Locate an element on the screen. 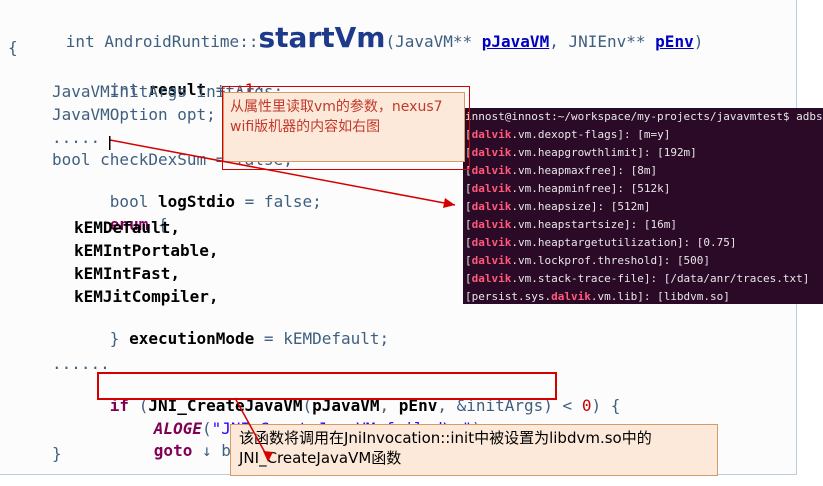 This screenshot has height=486, width=823. terminal-line: [dalvik.vm.heapsize]: [512m] is located at coordinates (643, 207).